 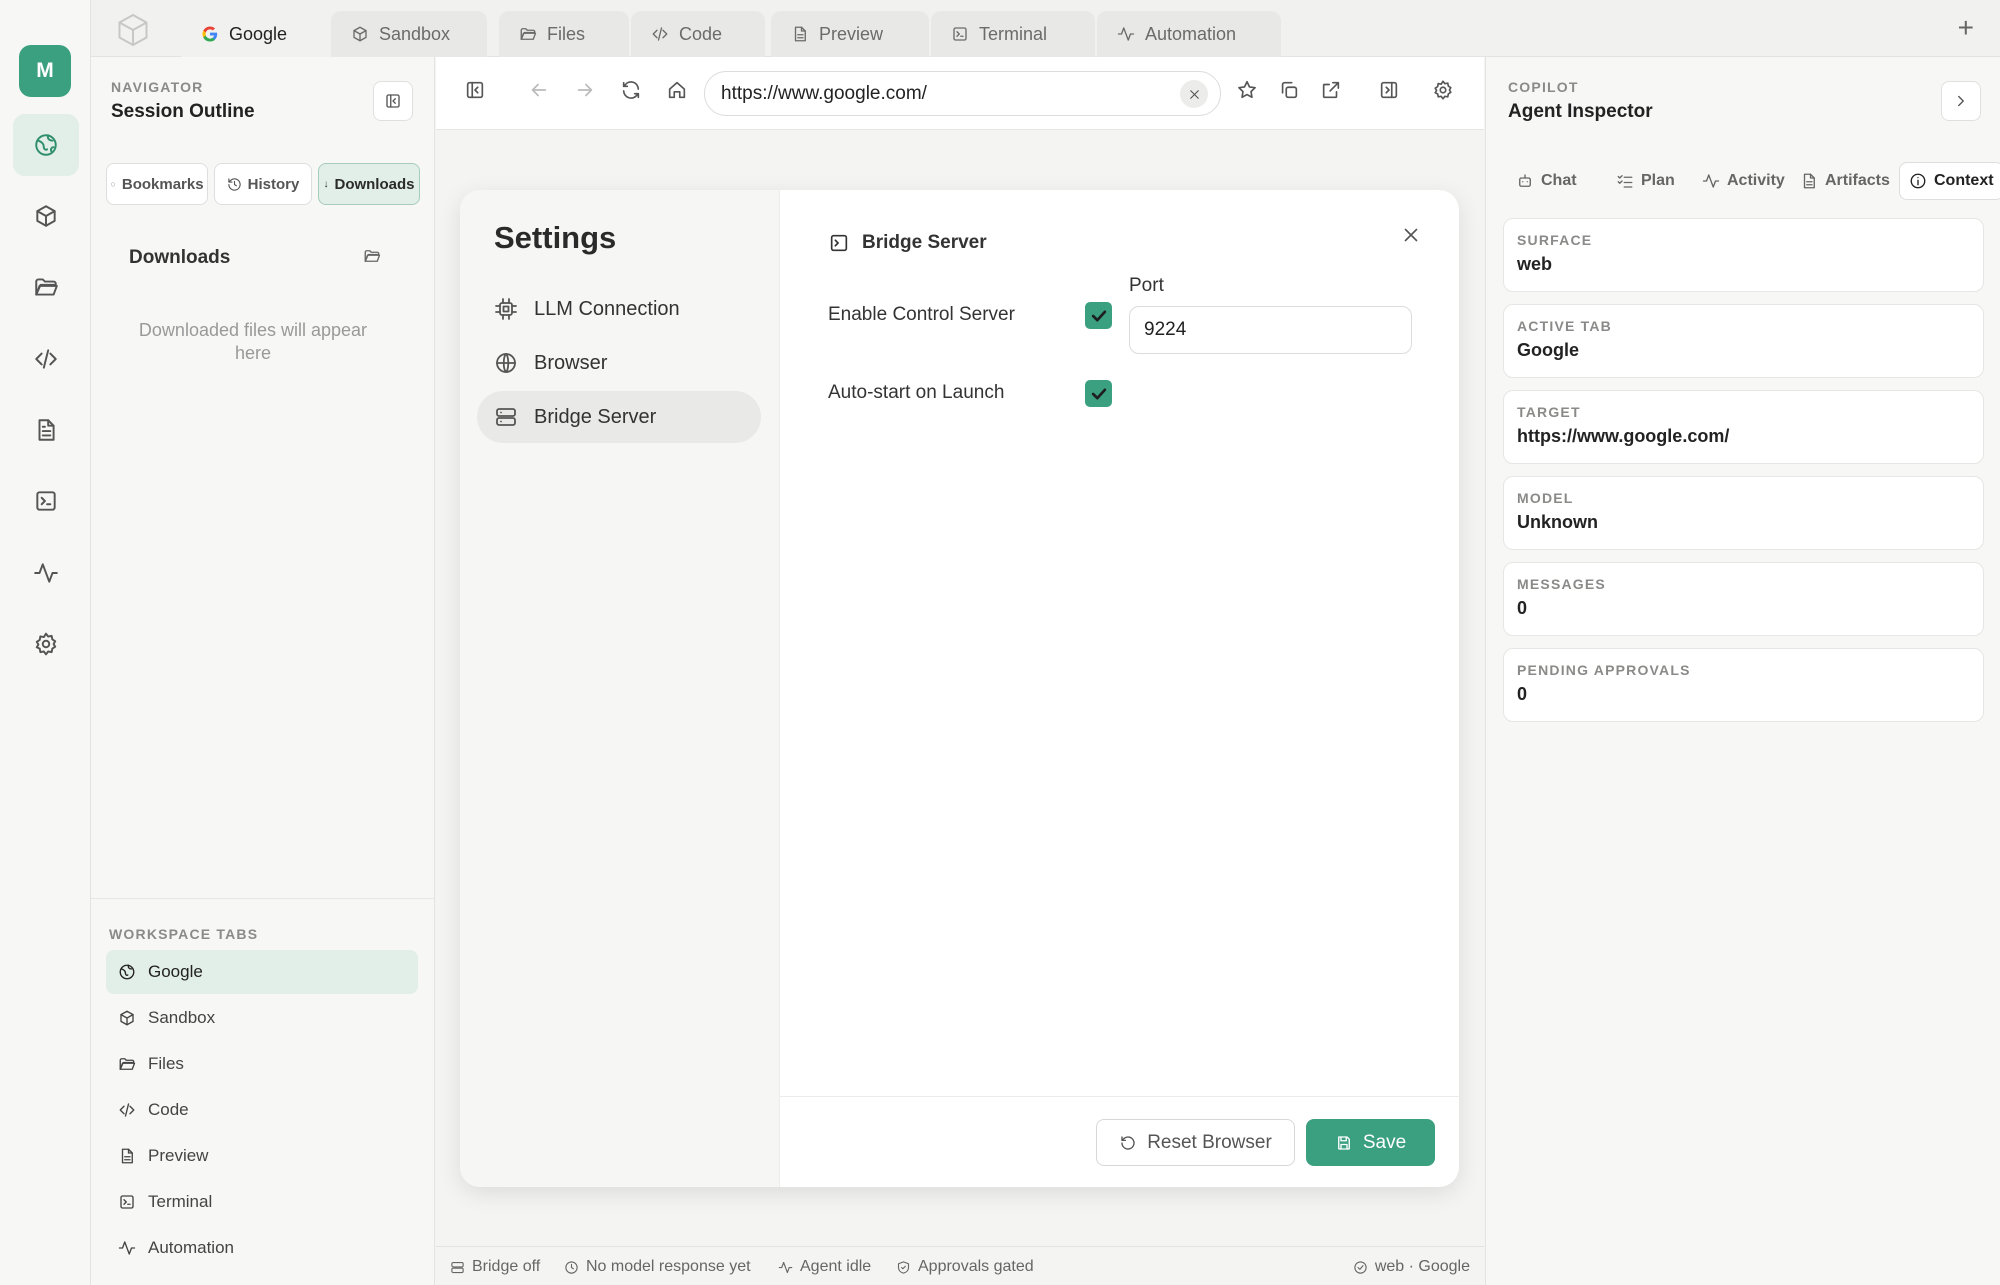 I want to click on port-label: Port, so click(x=1146, y=285).